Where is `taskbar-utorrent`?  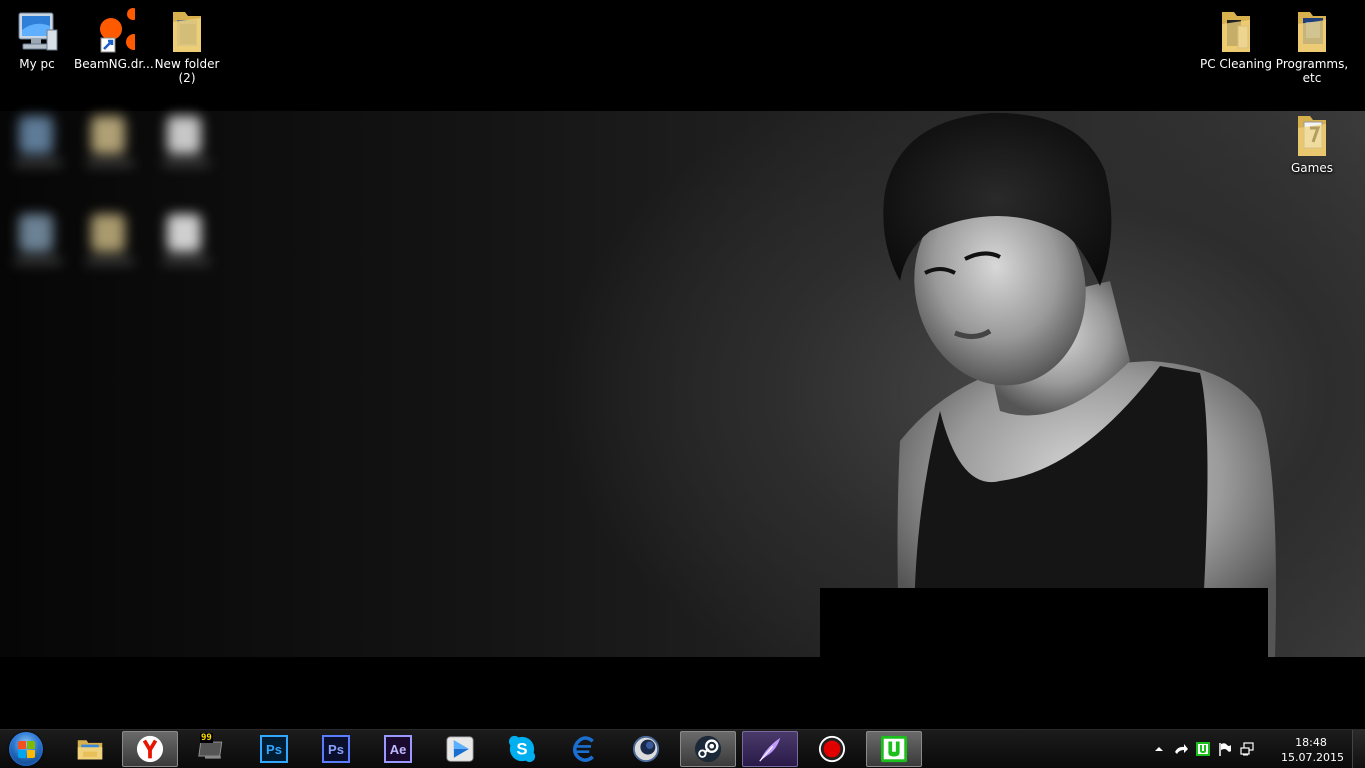
taskbar-utorrent is located at coordinates (894, 749).